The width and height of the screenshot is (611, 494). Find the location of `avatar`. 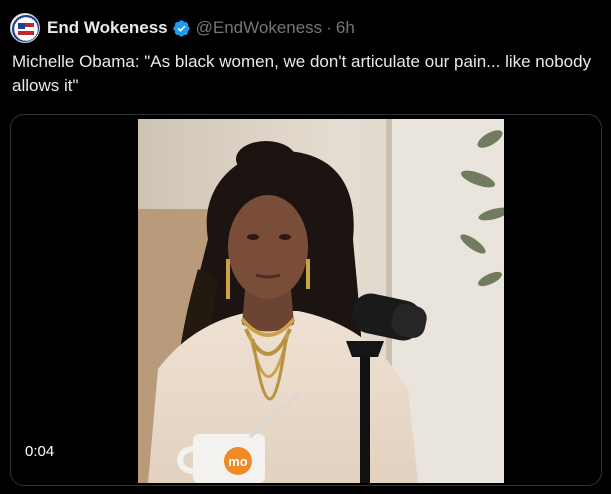

avatar is located at coordinates (25, 28).